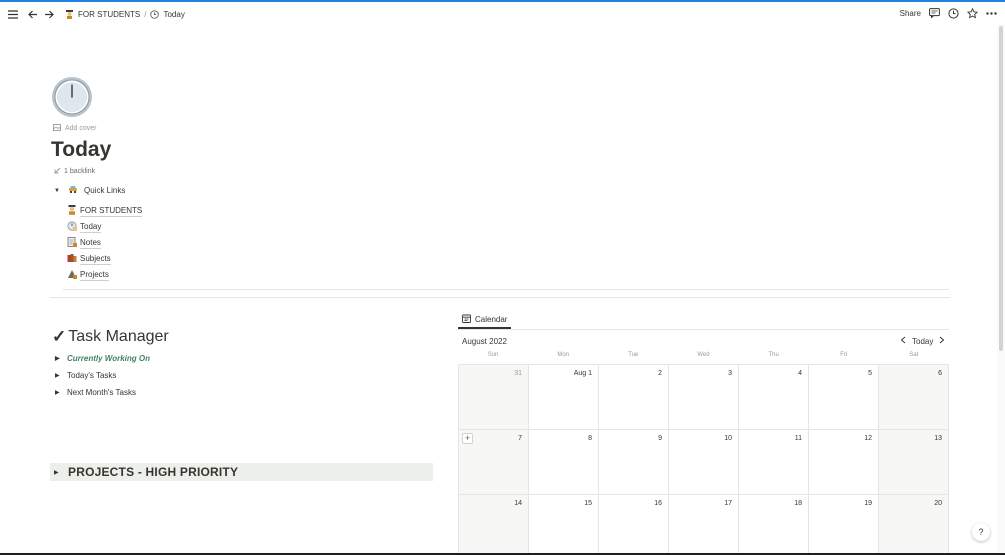  What do you see at coordinates (868, 438) in the screenshot?
I see `day-number: 12` at bounding box center [868, 438].